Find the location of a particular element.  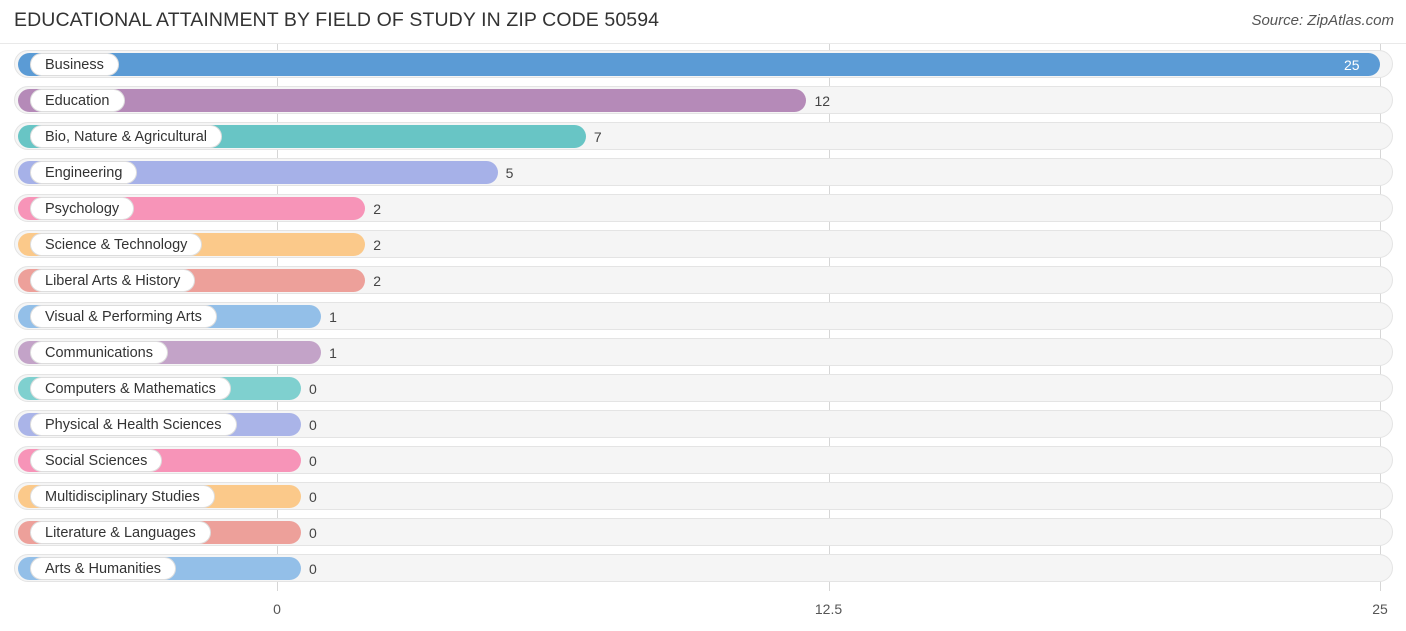

value-label: 25 is located at coordinates (1352, 64).